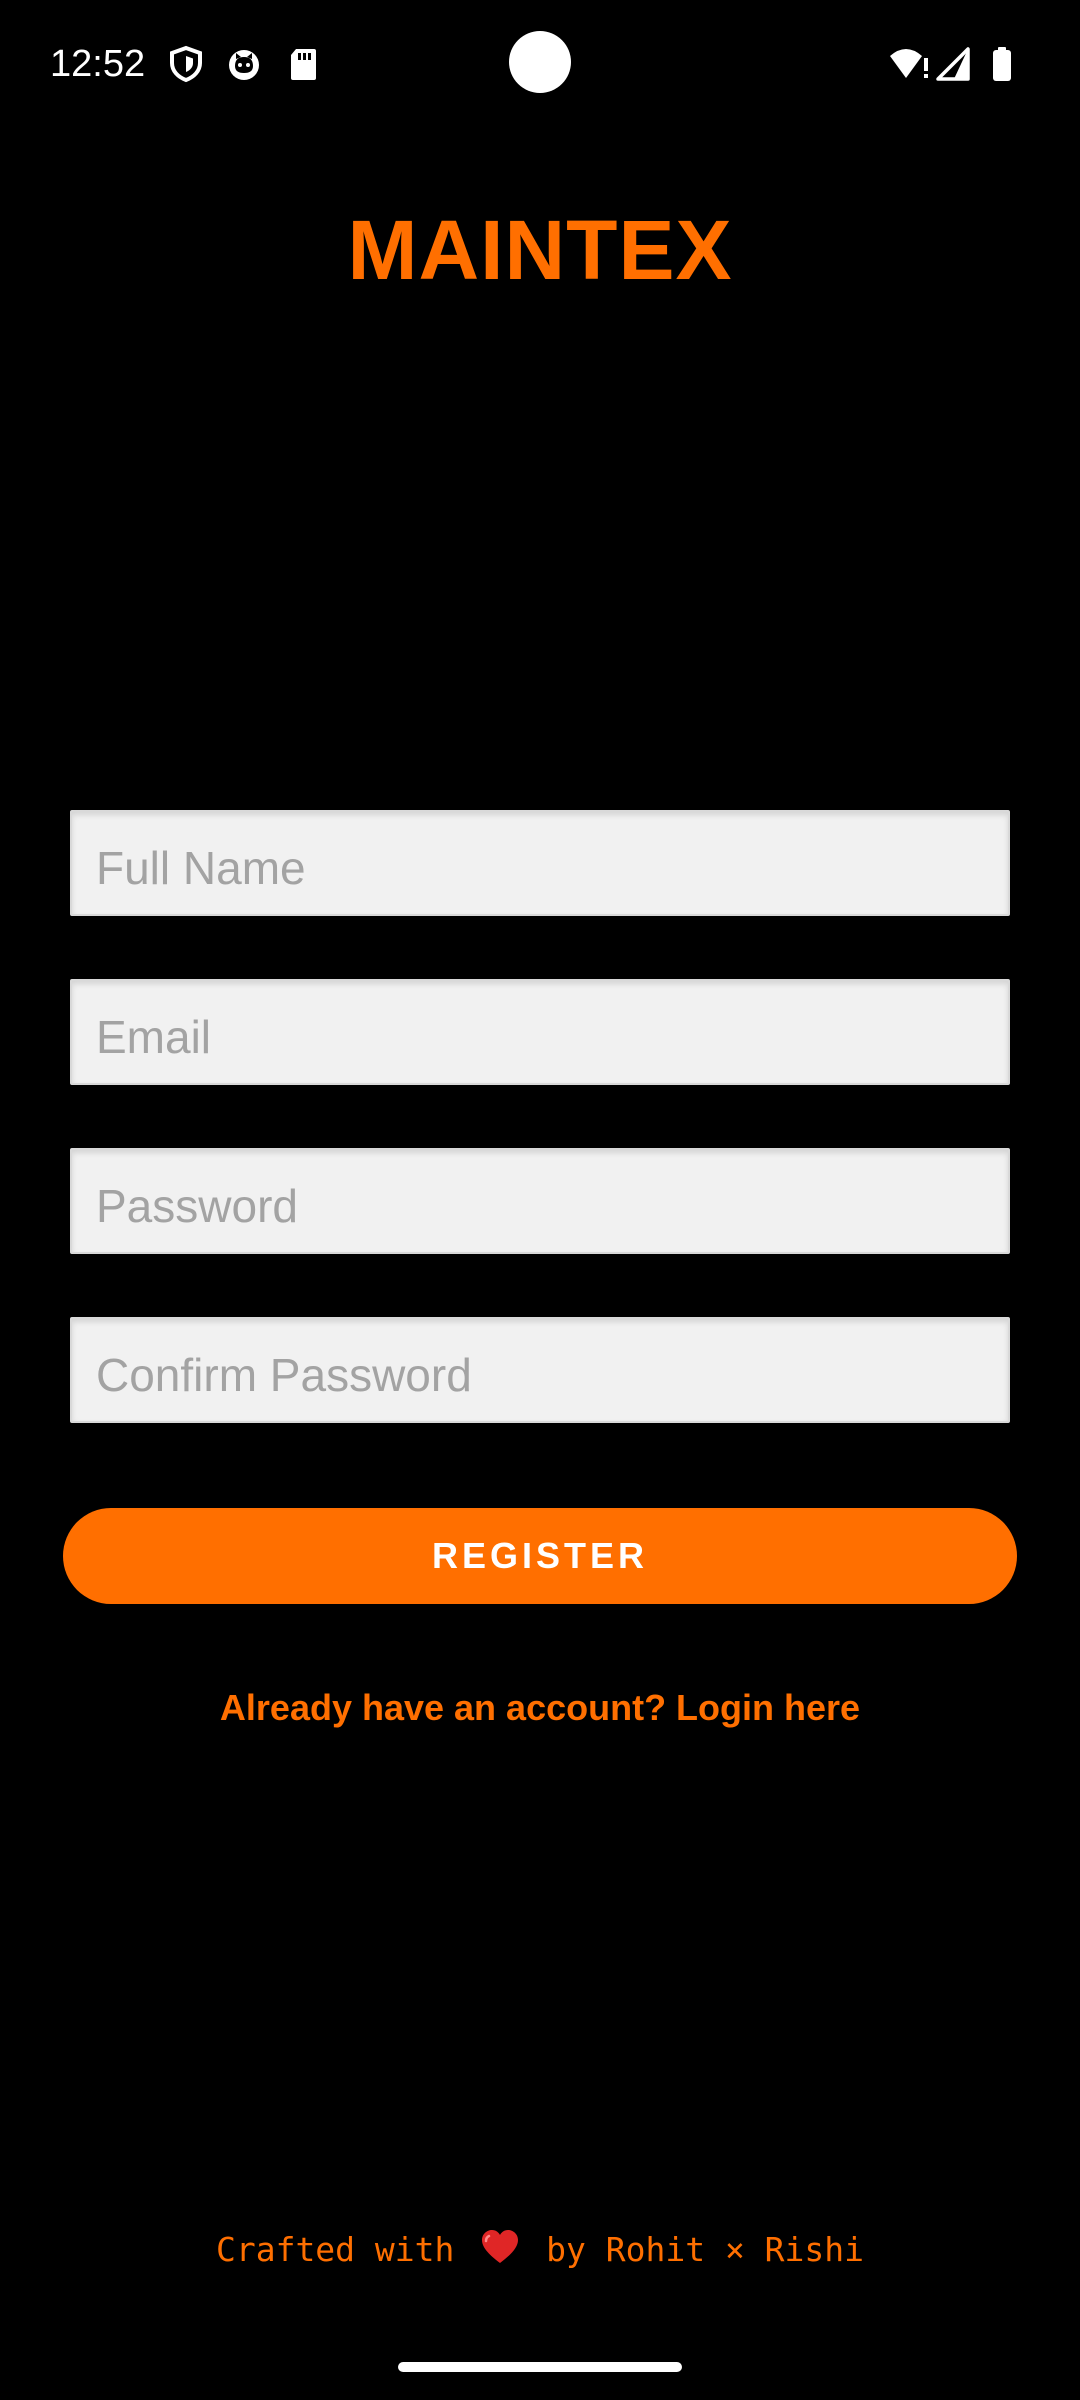 Image resolution: width=1080 pixels, height=2400 pixels. I want to click on confirm-password-input, so click(540, 1370).